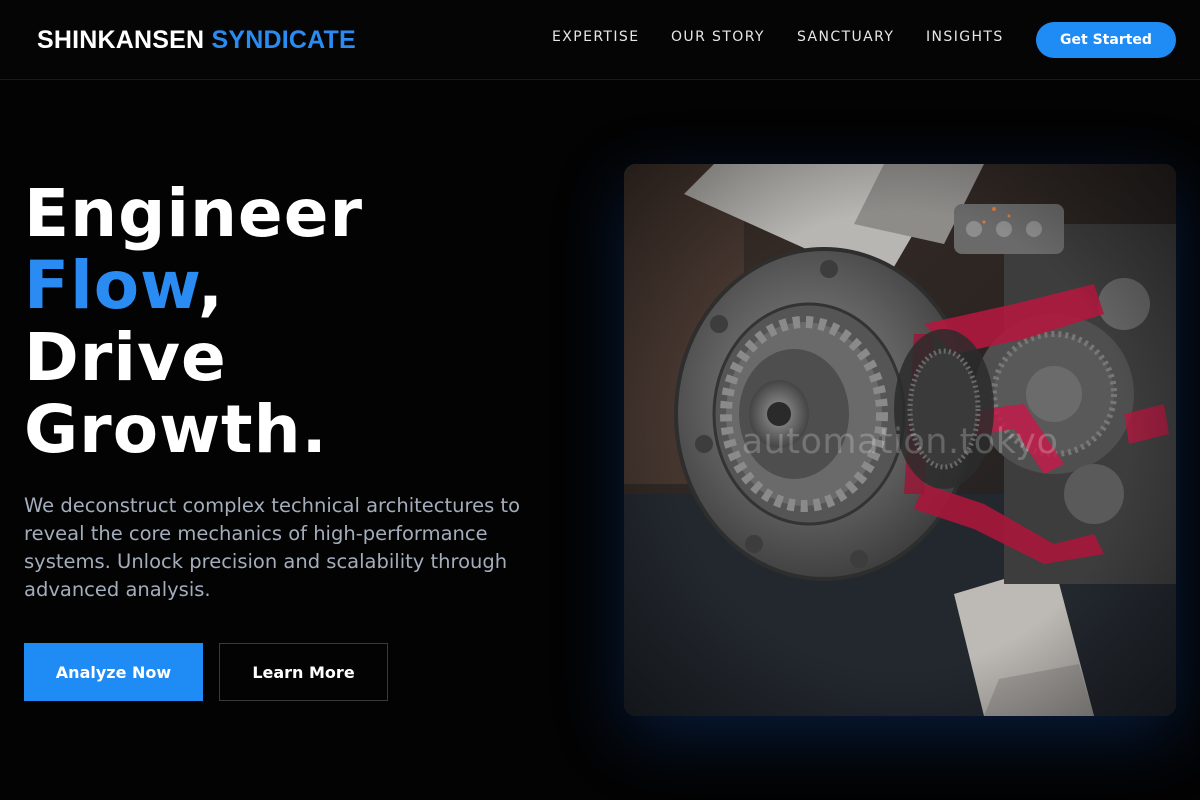  I want to click on brand-logo: SHINKANSEN SYNDICATE, so click(196, 40).